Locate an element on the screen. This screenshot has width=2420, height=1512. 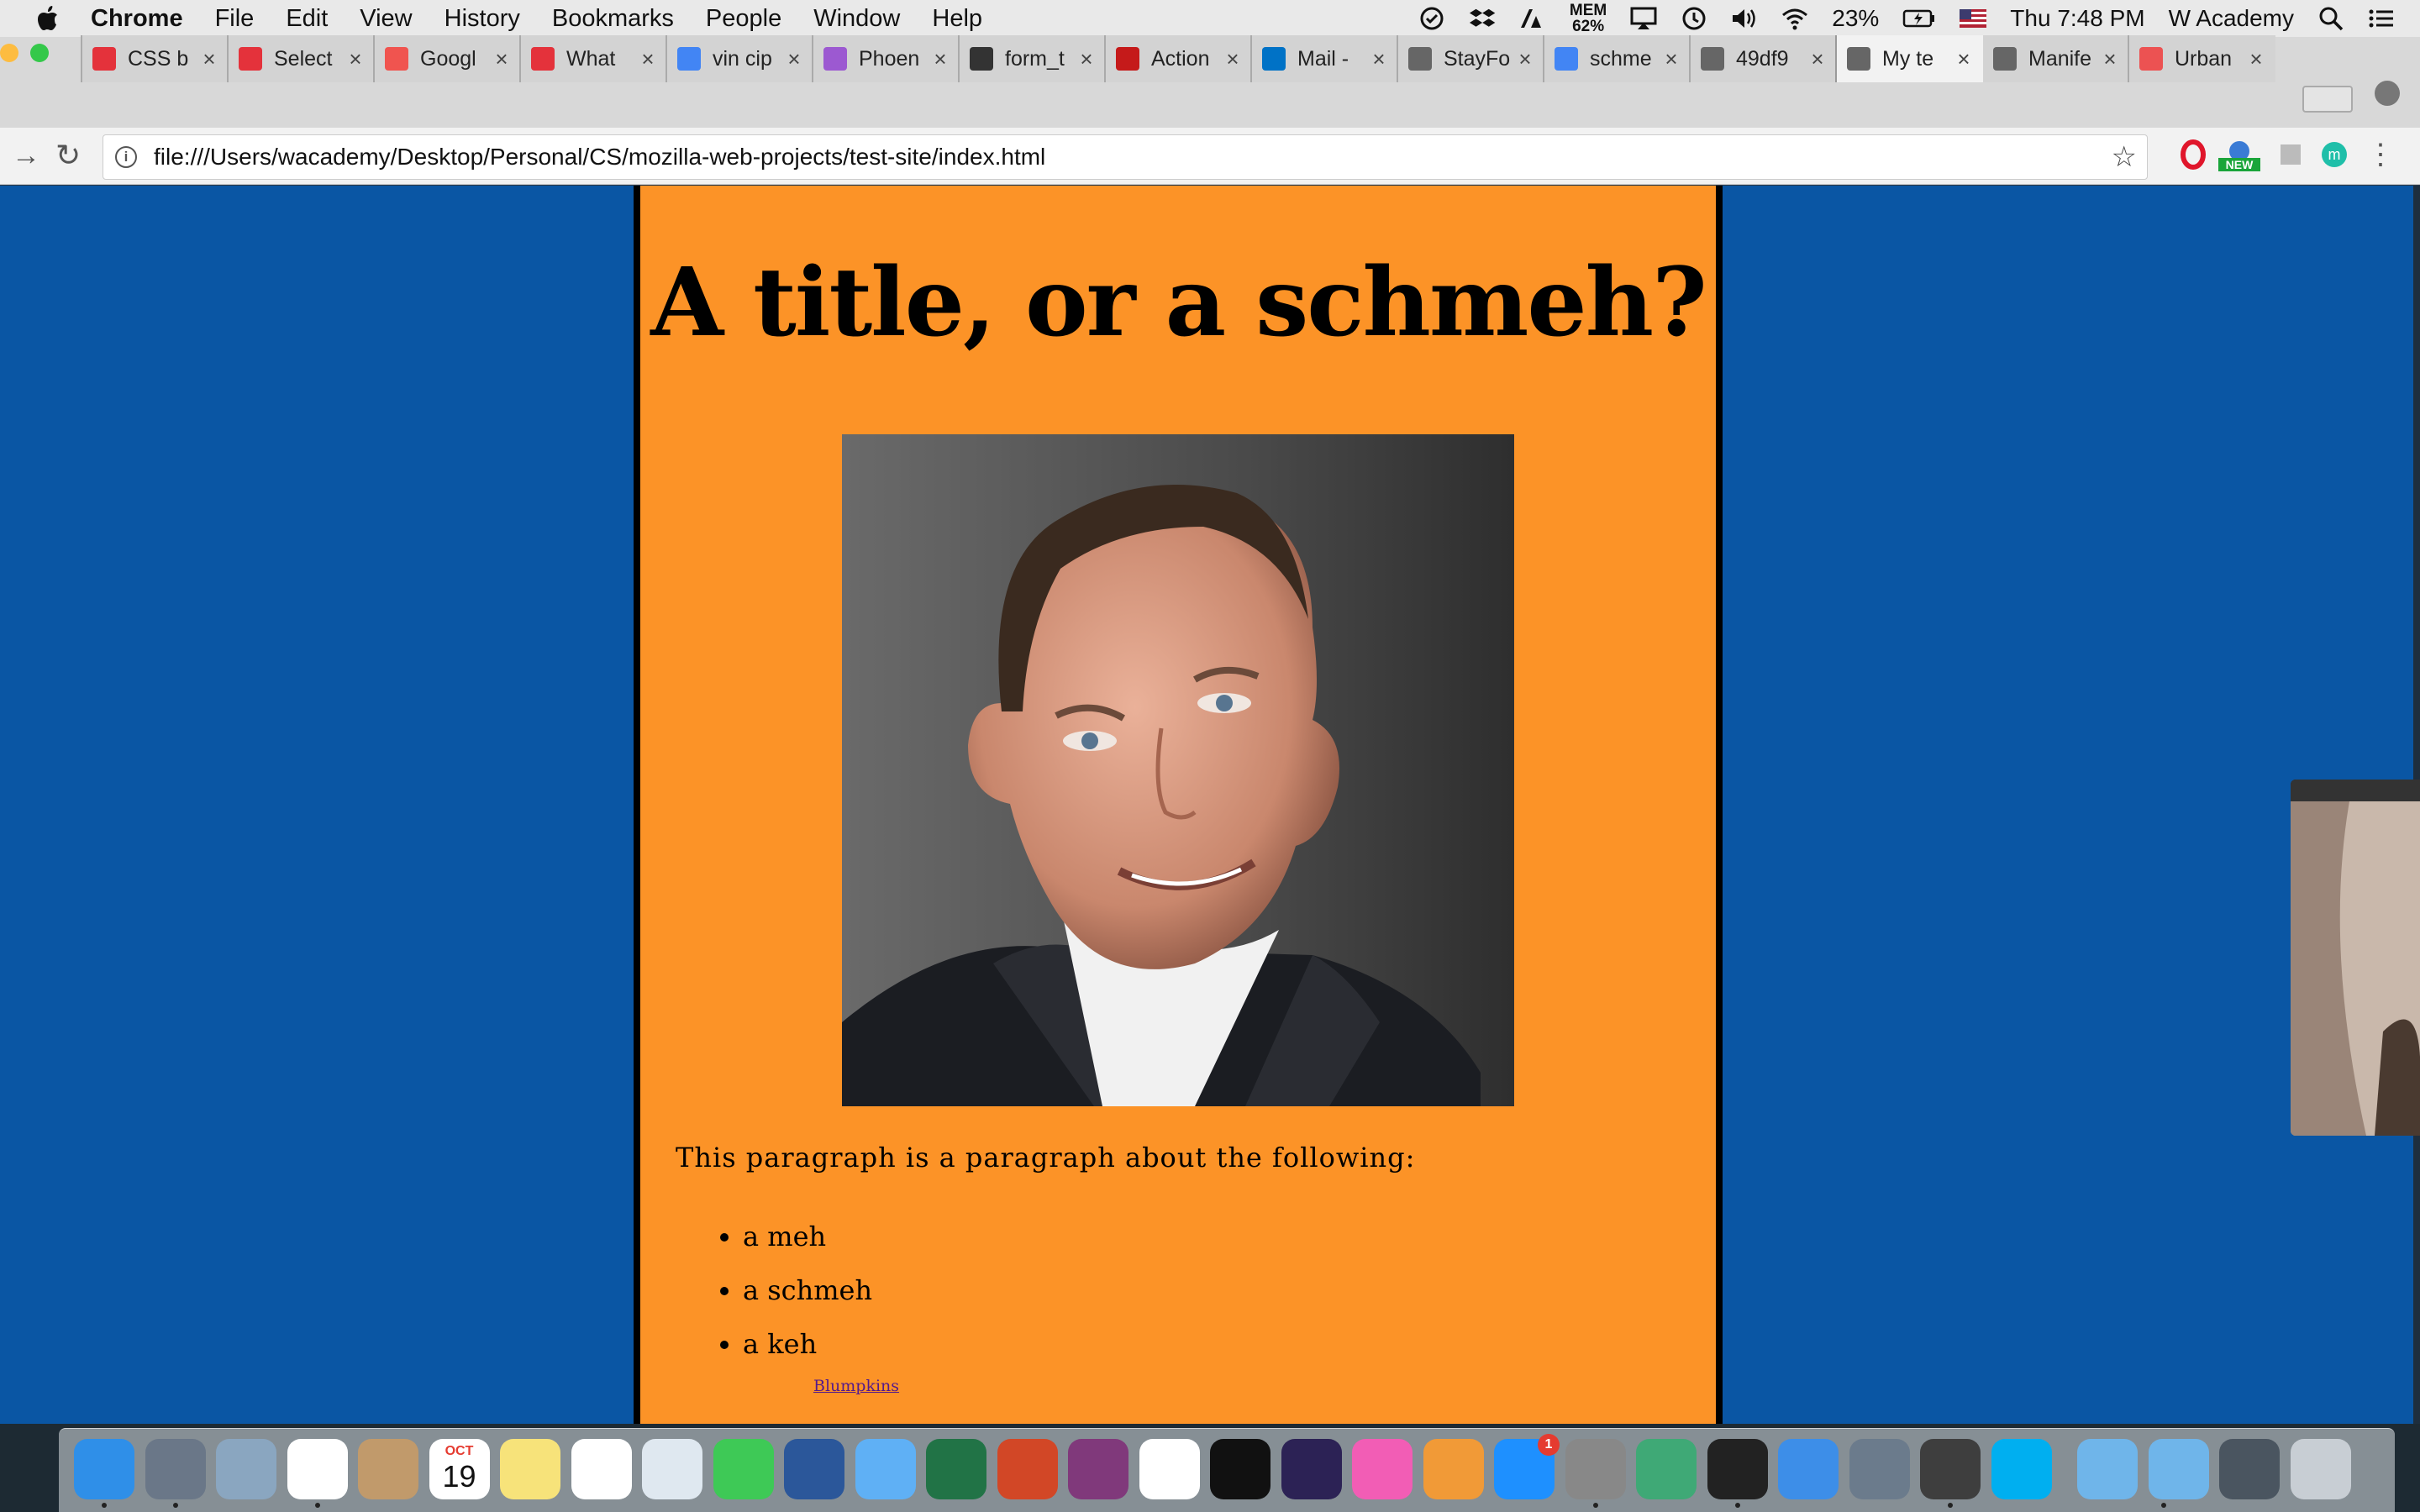
contacts-icon is located at coordinates (388, 1469).